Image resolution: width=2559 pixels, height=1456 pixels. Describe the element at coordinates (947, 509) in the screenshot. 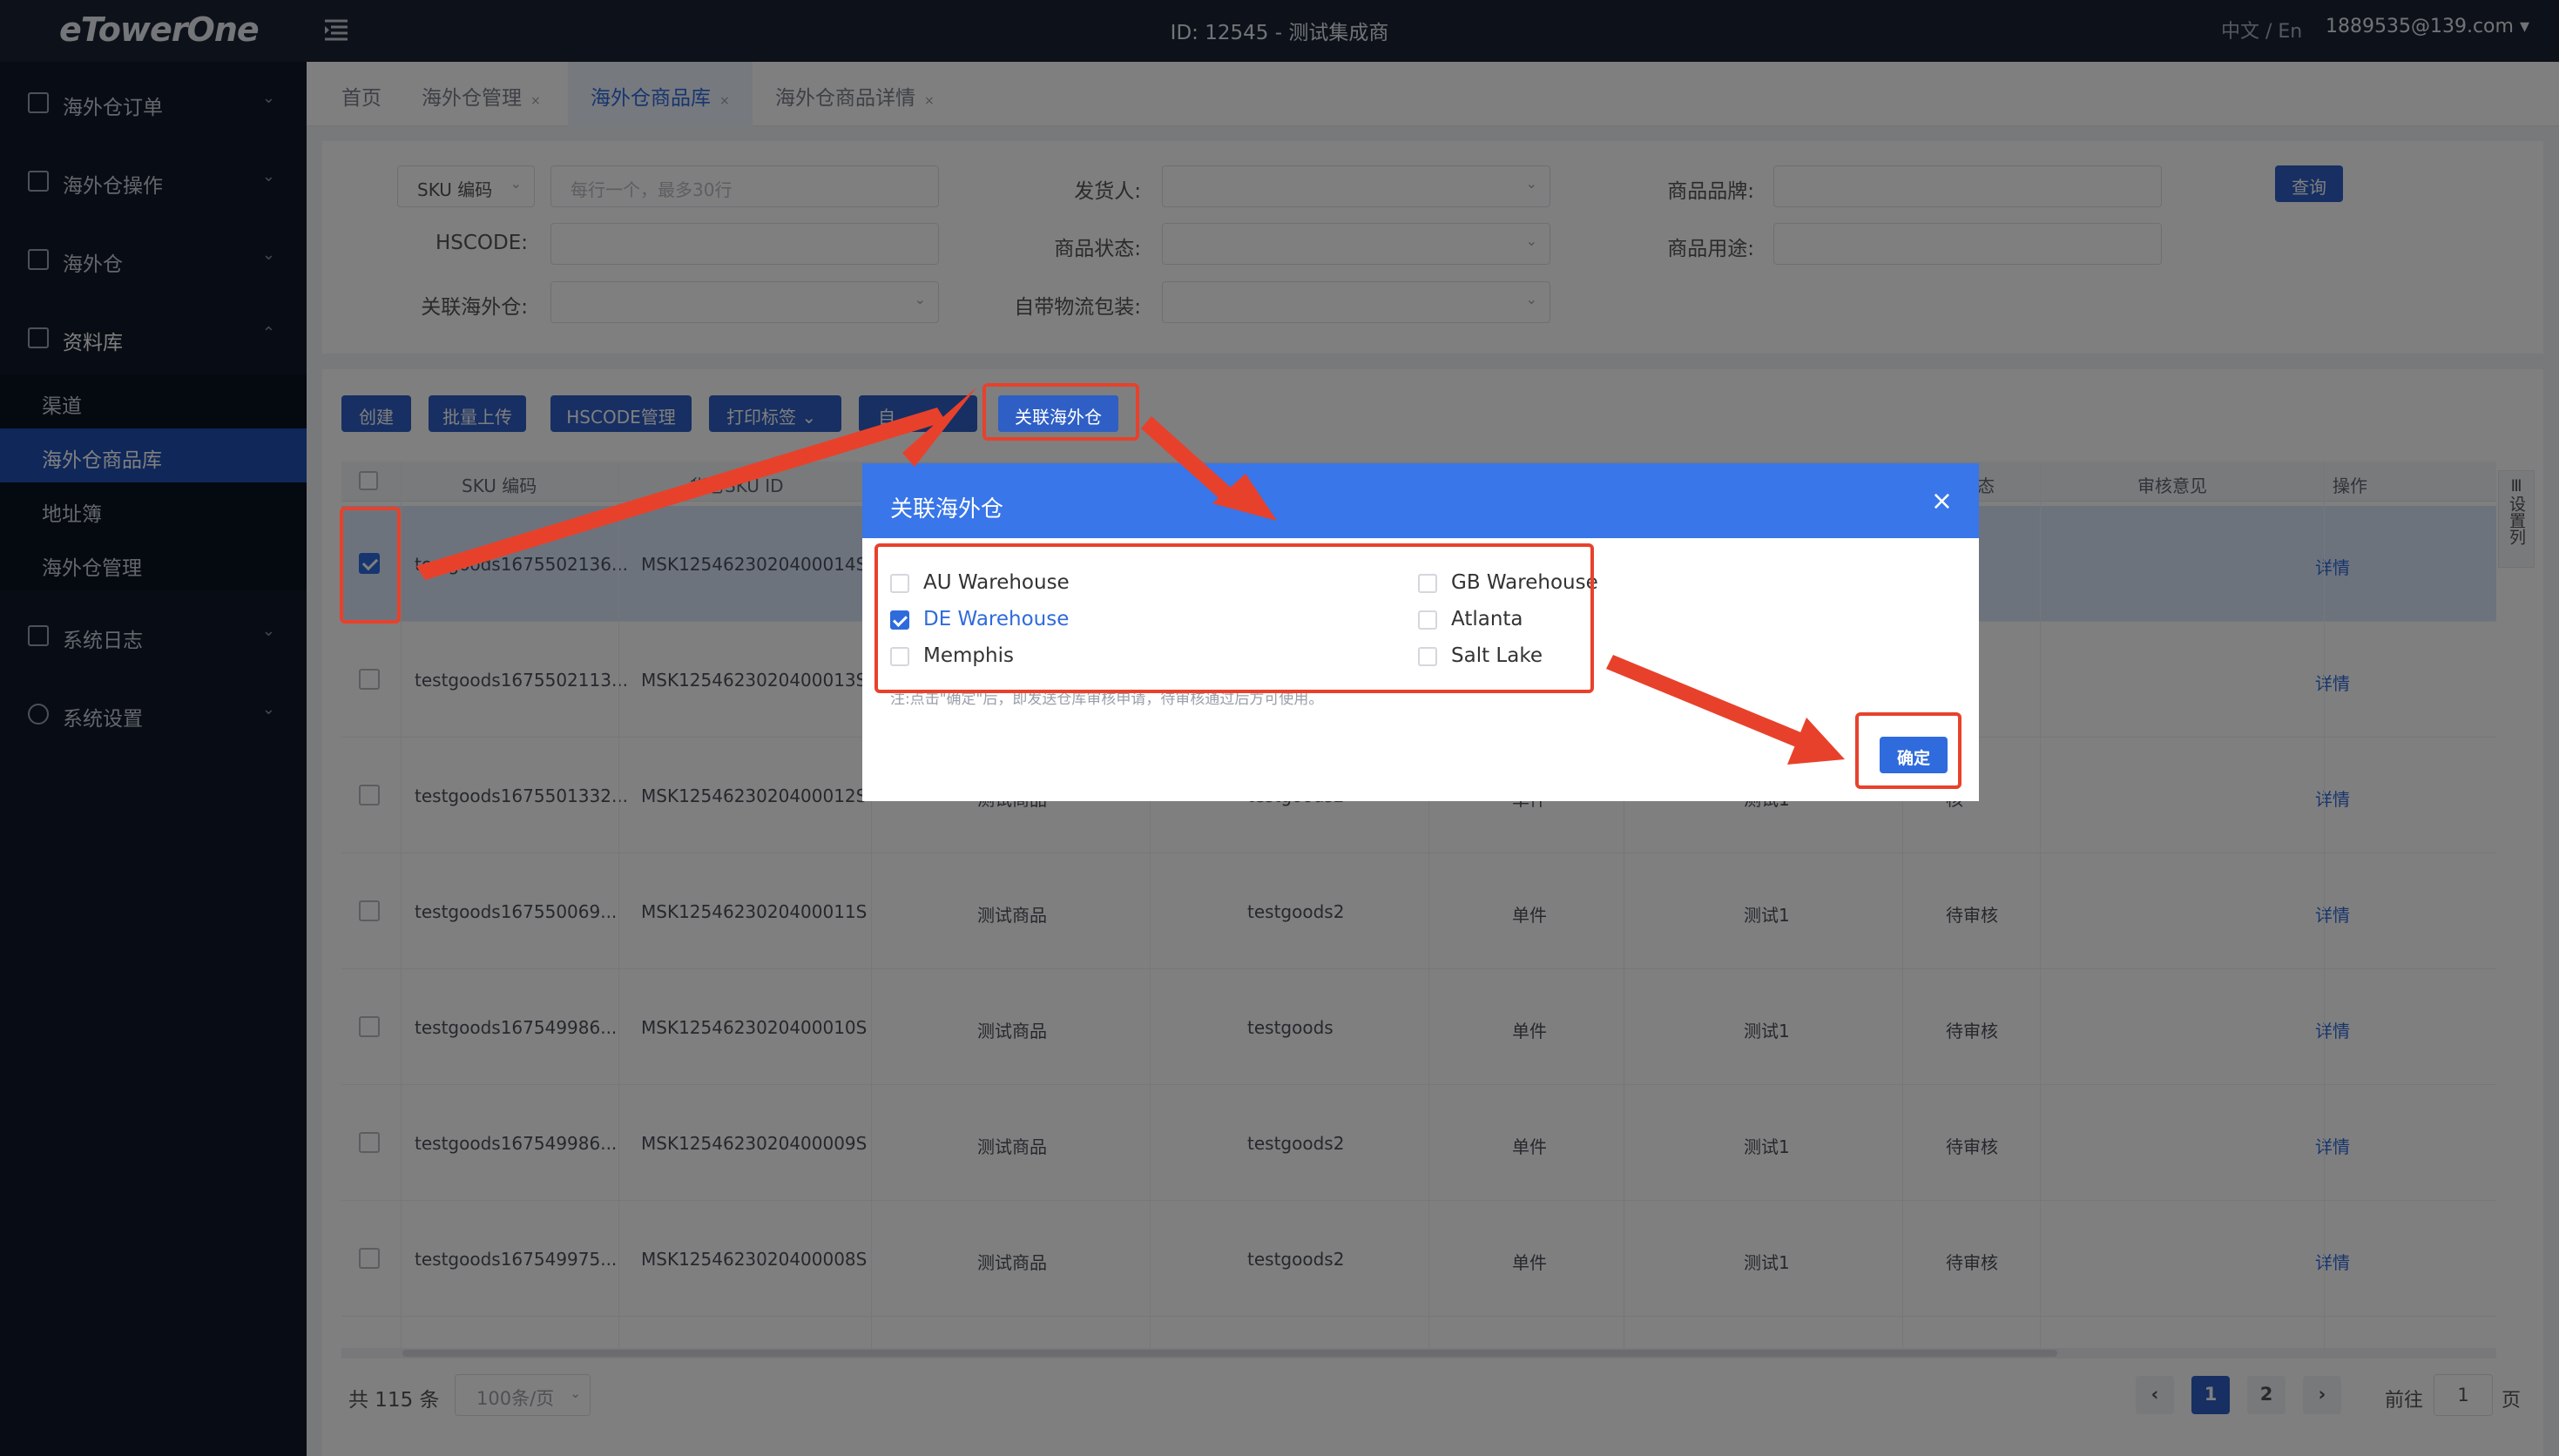

I see `dialog-title: 关联海外仓` at that location.